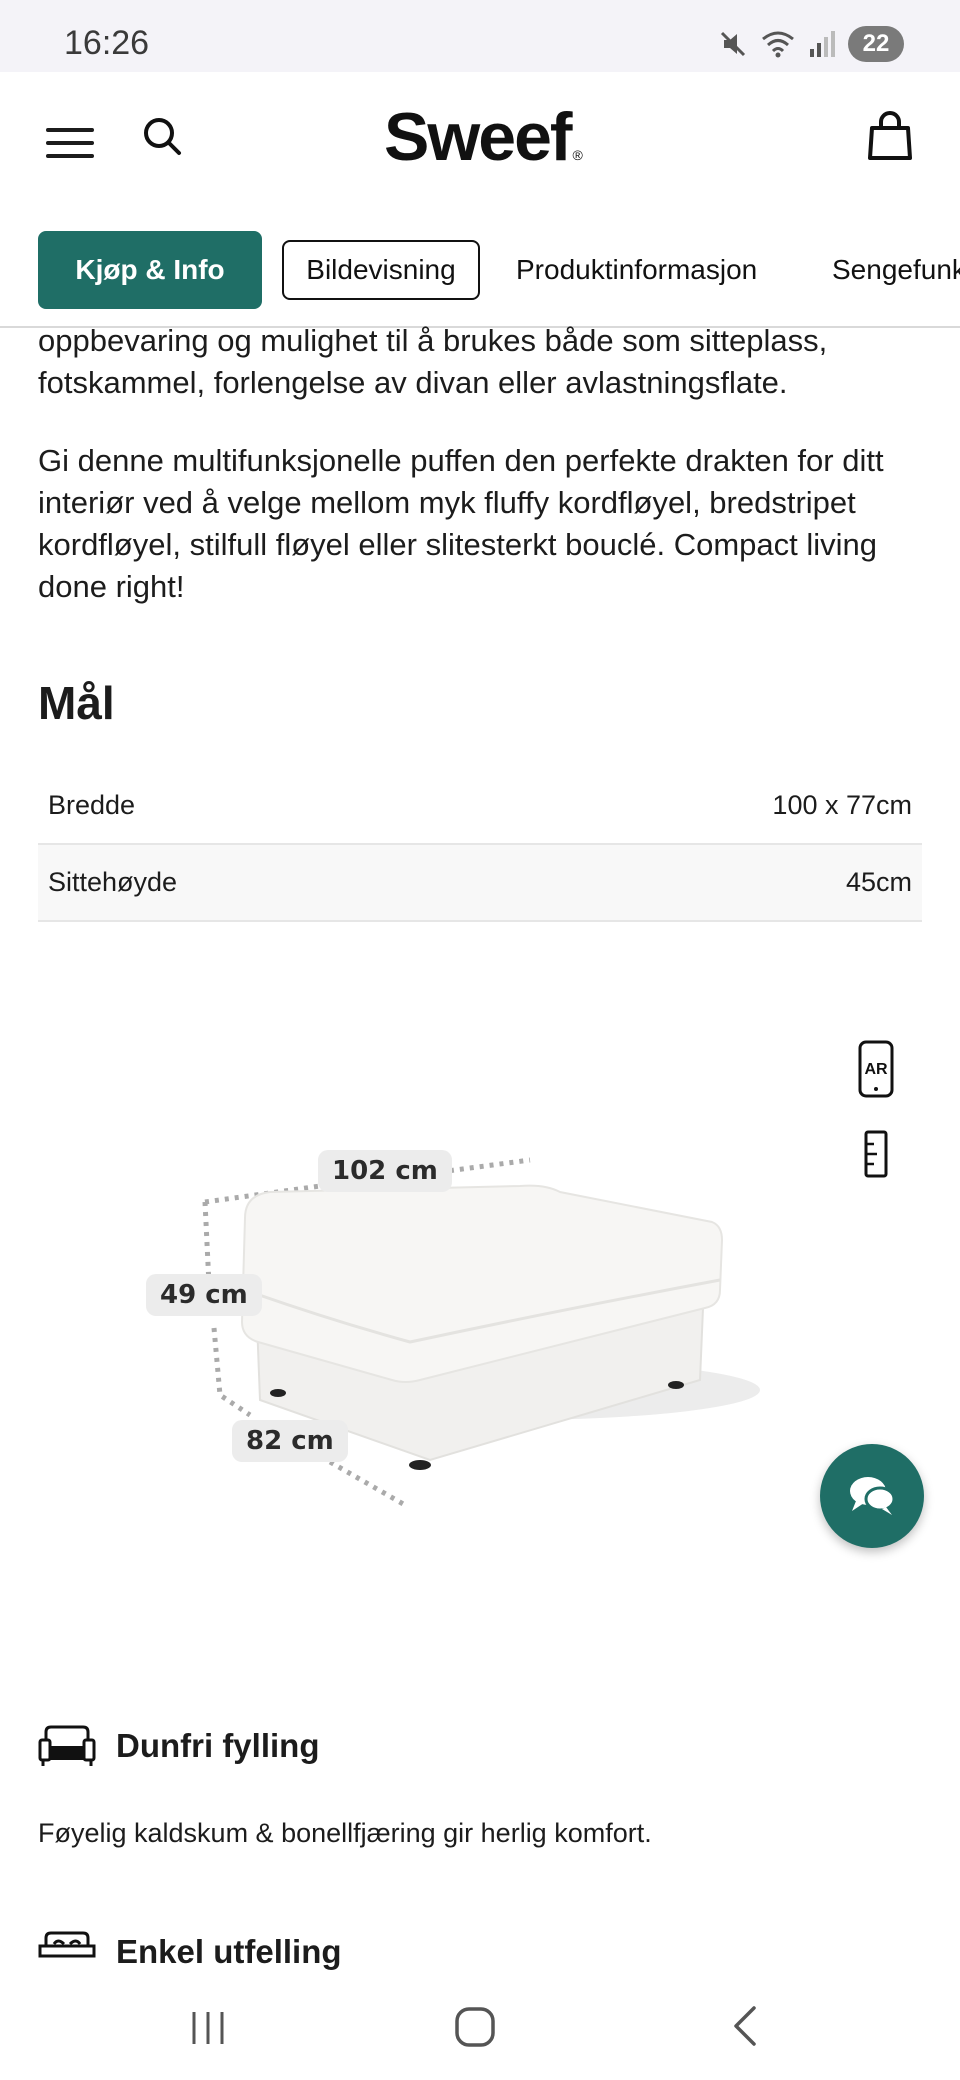 The height and width of the screenshot is (2080, 960). I want to click on dimensions-table: Bredde 100 x 77cm Sittehøyde 45cm, so click(480, 845).